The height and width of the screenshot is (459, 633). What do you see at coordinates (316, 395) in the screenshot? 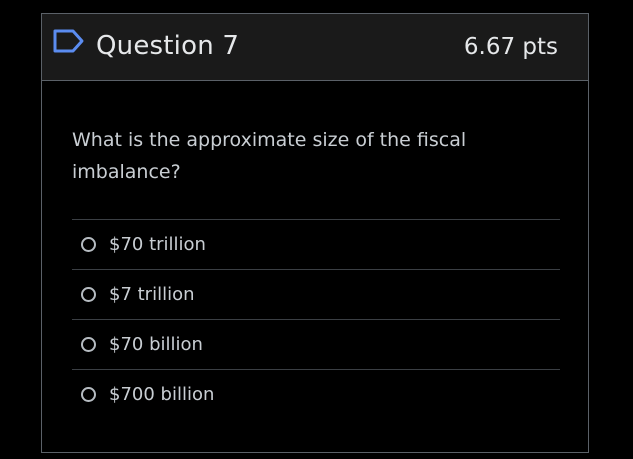
I see `answer-option: $700 billion` at bounding box center [316, 395].